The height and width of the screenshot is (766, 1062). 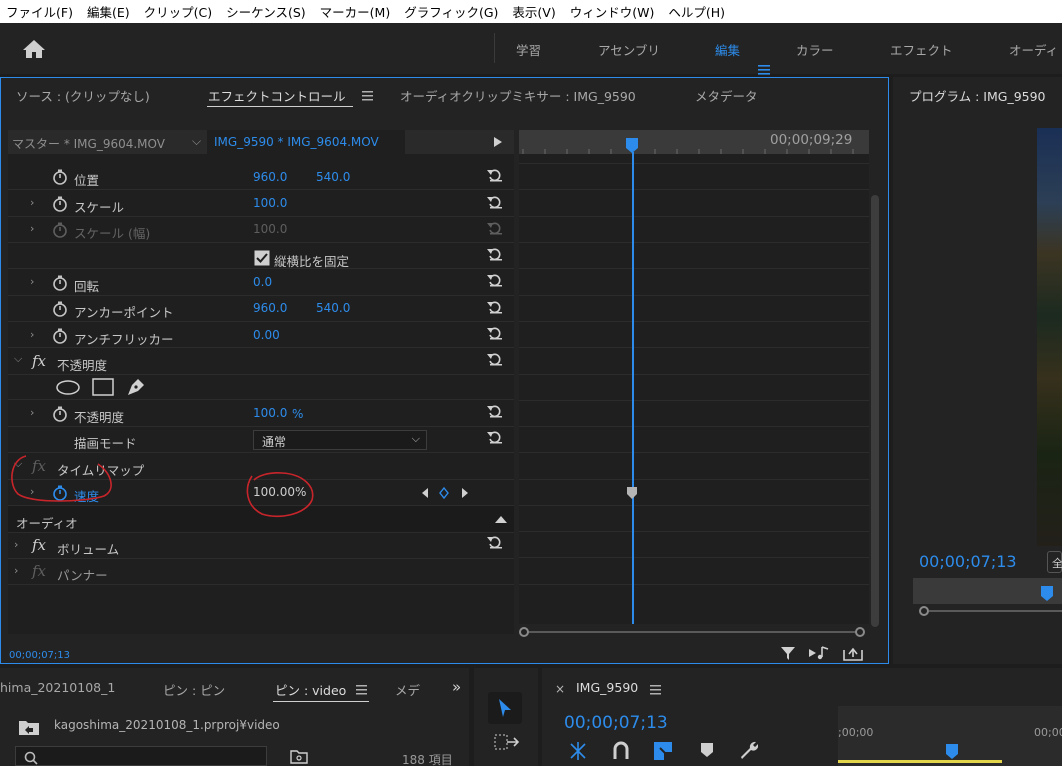 I want to click on program-scrollbar, so click(x=987, y=611).